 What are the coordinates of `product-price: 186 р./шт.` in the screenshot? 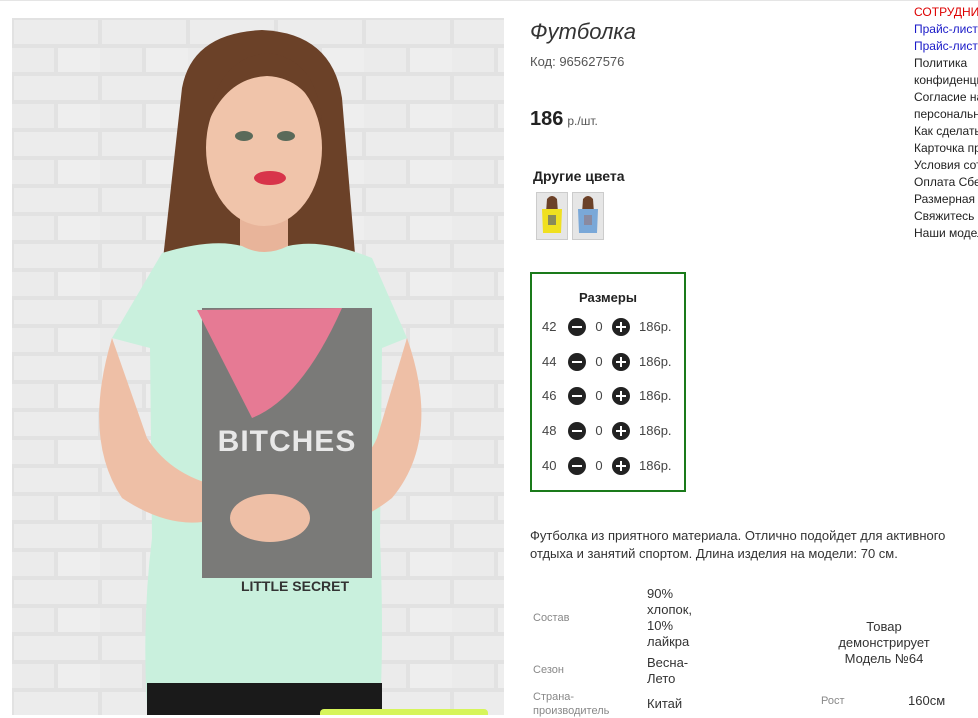 It's located at (564, 119).